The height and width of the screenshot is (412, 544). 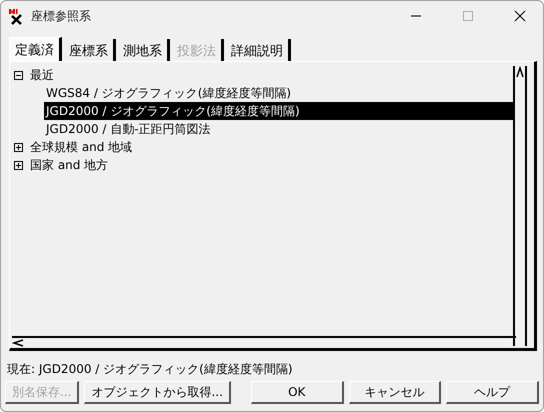 What do you see at coordinates (81, 147) in the screenshot?
I see `tree-item: 全球規模 and 地域` at bounding box center [81, 147].